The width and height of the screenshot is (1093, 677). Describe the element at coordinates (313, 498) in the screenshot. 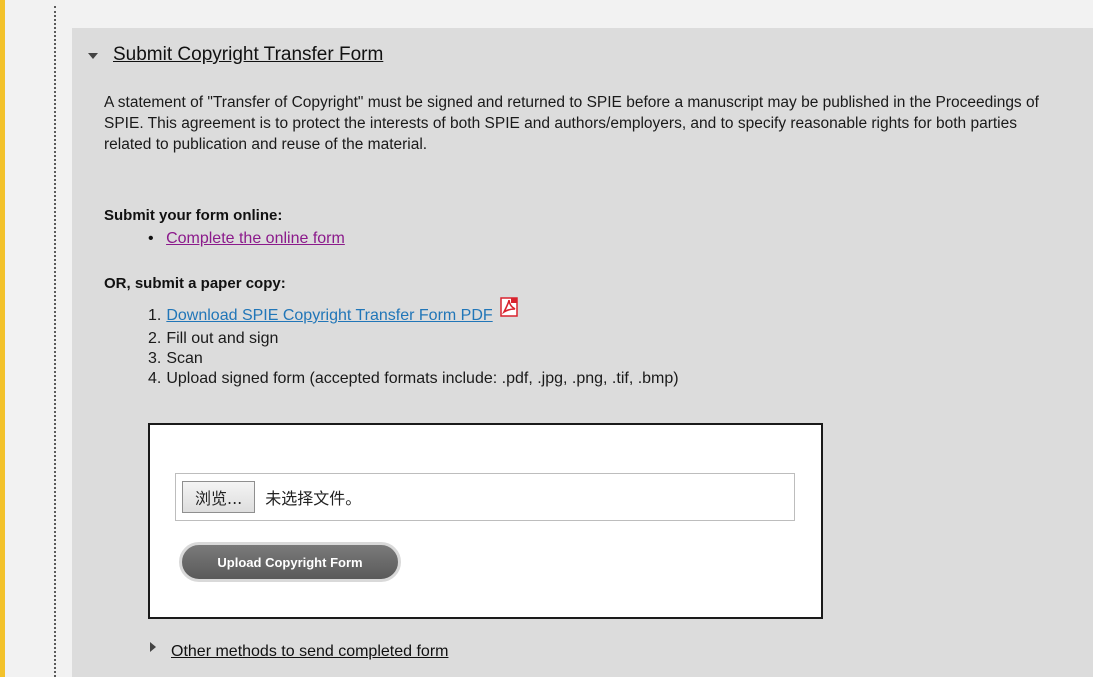

I see `file-status-text: 未选择文件。` at that location.